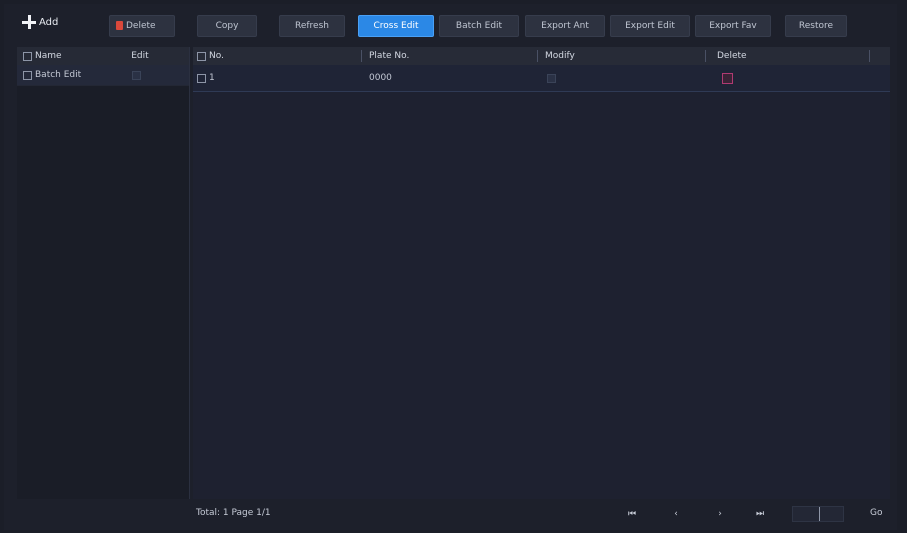 This screenshot has height=533, width=907. I want to click on pagination-bar: Total: 1 Page 1/1 ⏮ ‹ › ⏭ Go, so click(450, 514).